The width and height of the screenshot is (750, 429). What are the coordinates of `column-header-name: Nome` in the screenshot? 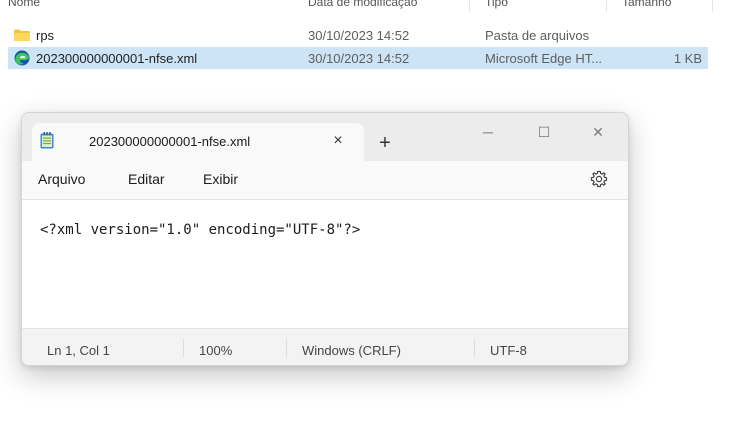 It's located at (24, 4).